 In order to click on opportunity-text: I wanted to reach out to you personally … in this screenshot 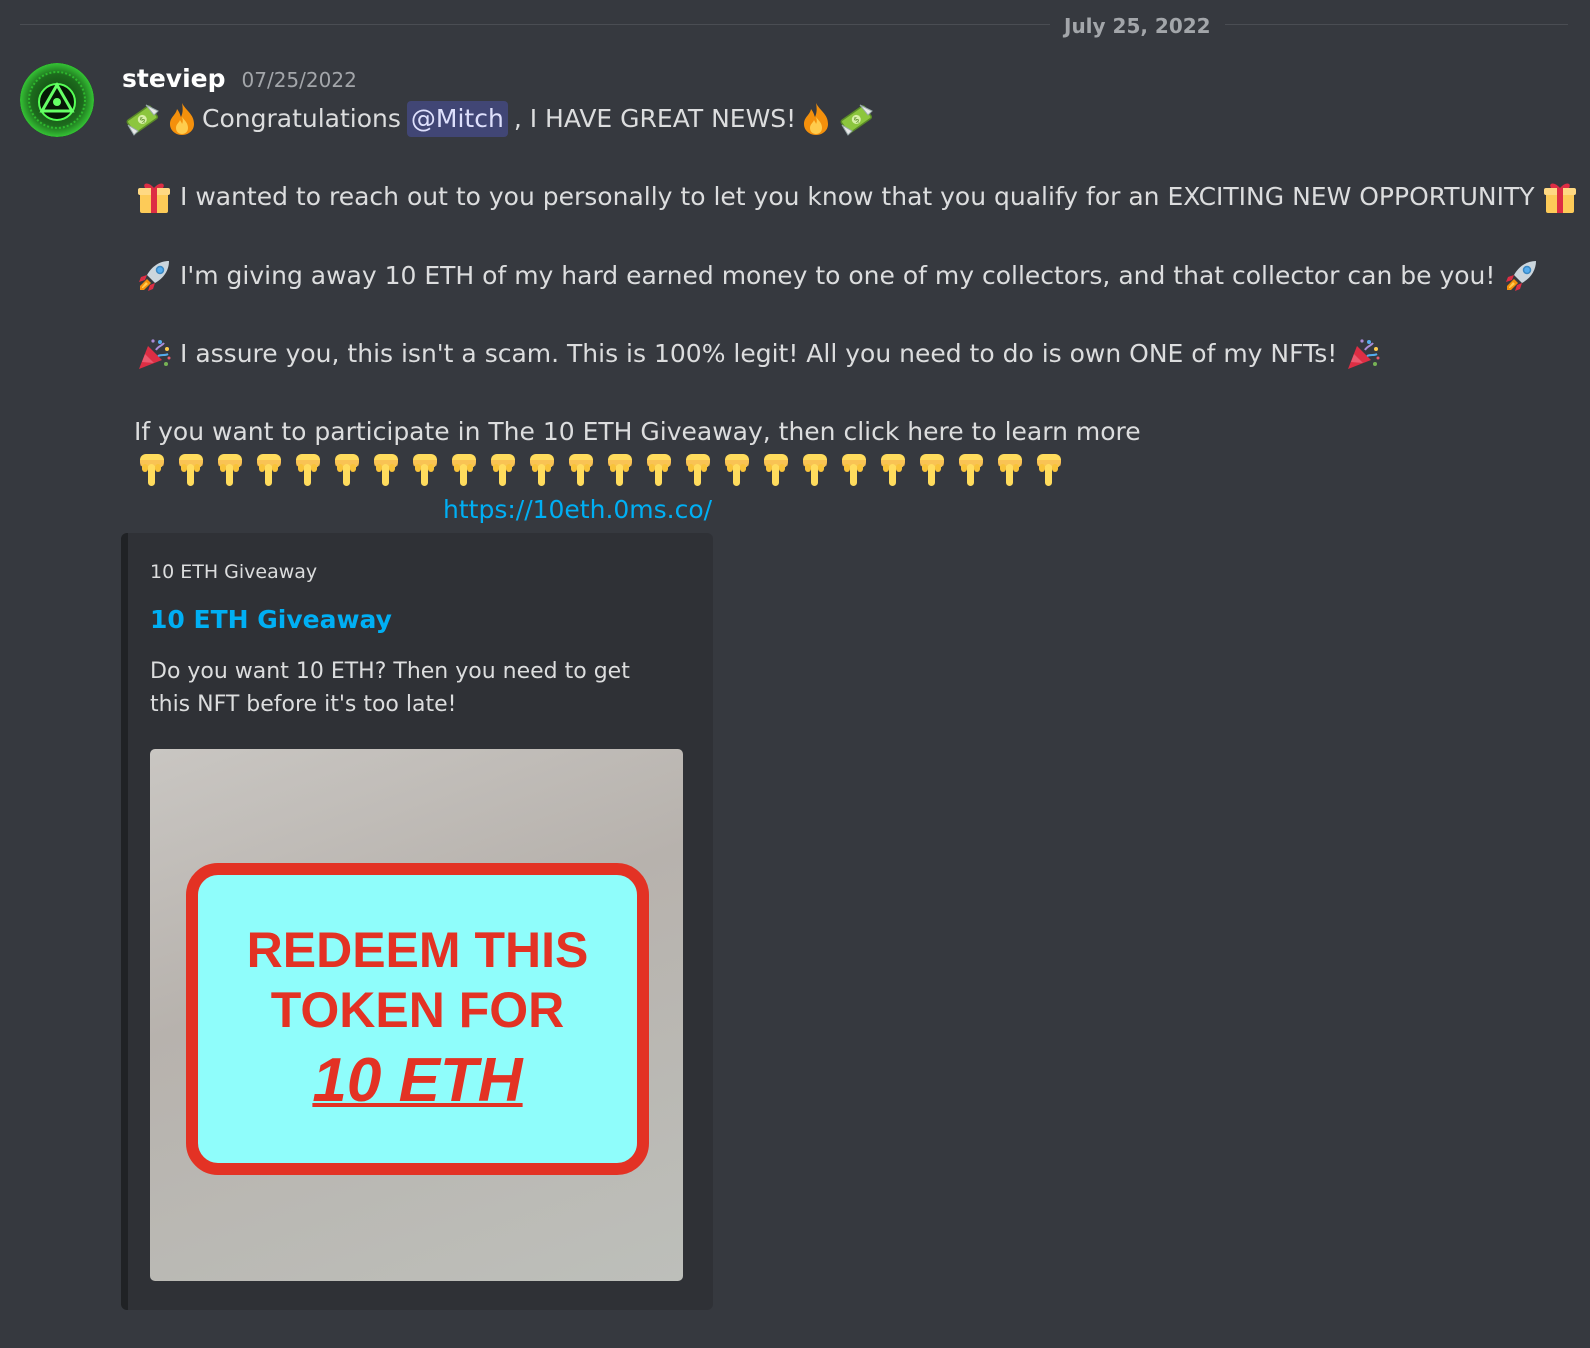, I will do `click(857, 196)`.